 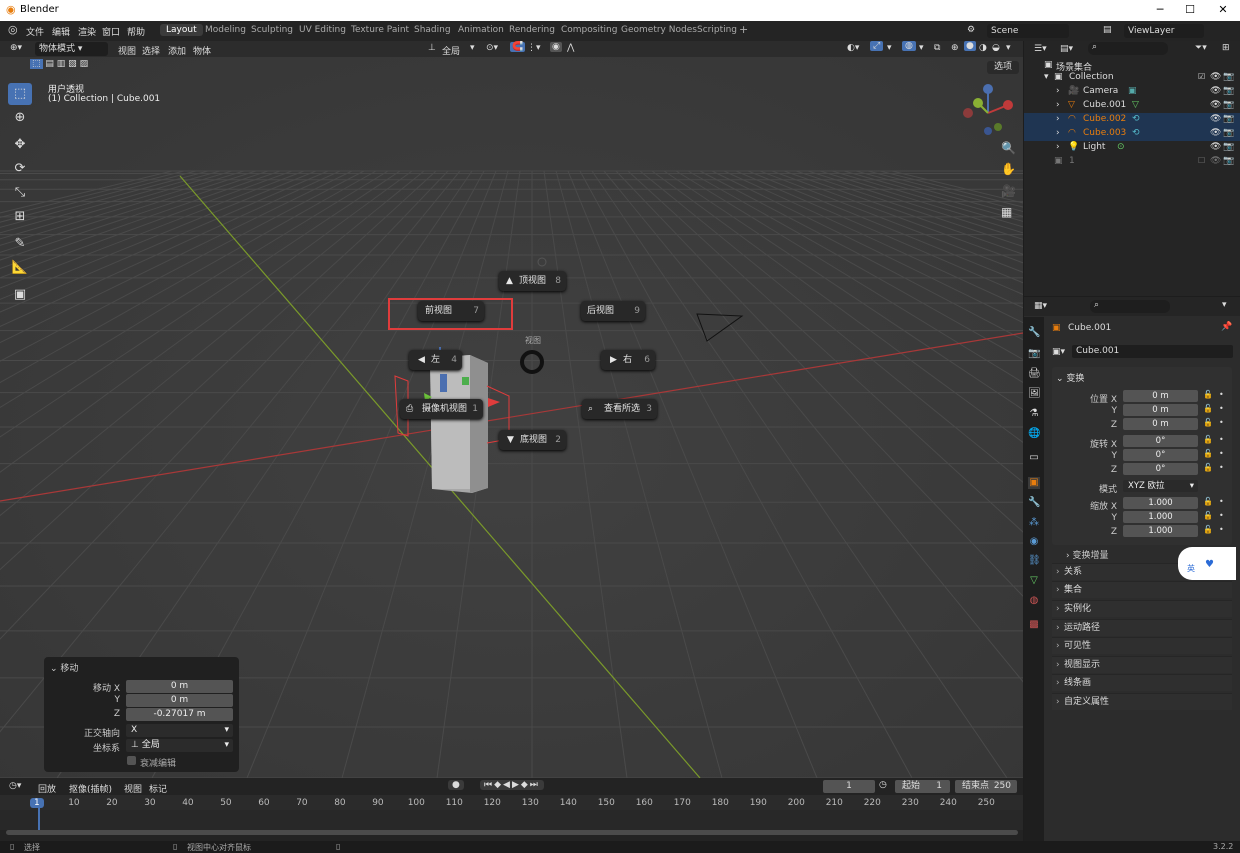 I want to click on move-y-field: 0 m, so click(x=179, y=700).